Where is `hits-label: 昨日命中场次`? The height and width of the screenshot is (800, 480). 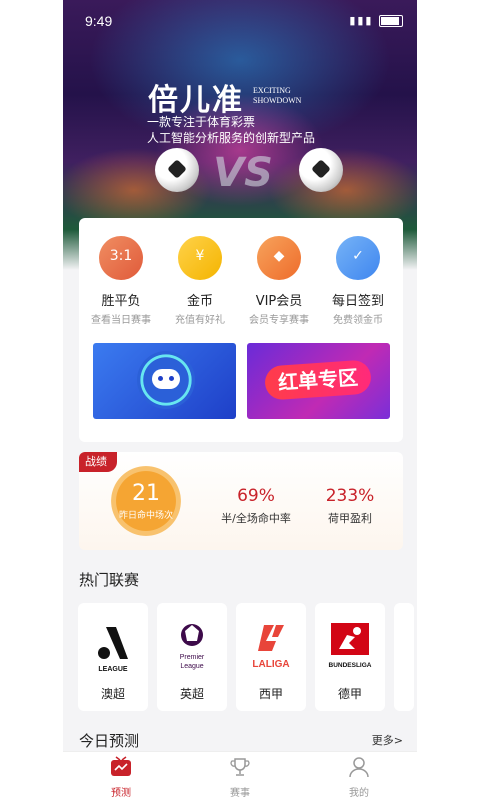
hits-label: 昨日命中场次 is located at coordinates (145, 516).